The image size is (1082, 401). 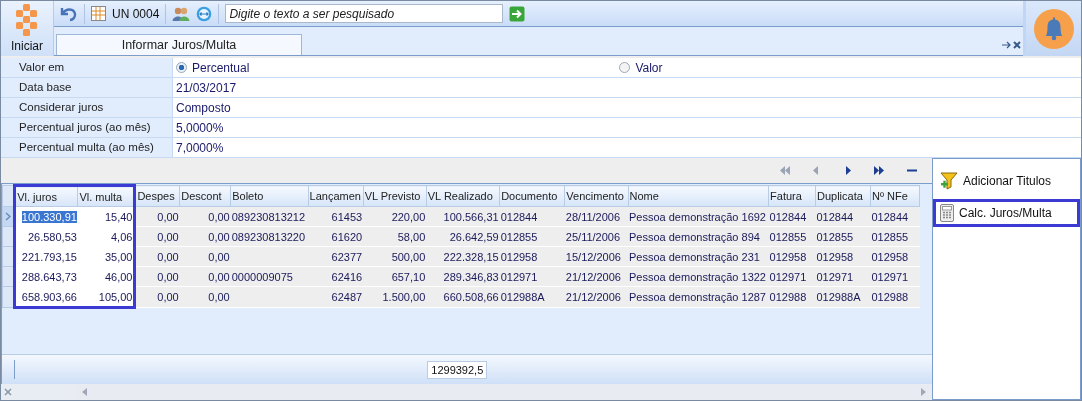 What do you see at coordinates (179, 44) in the screenshot?
I see `tab: Informar Juros/Multa` at bounding box center [179, 44].